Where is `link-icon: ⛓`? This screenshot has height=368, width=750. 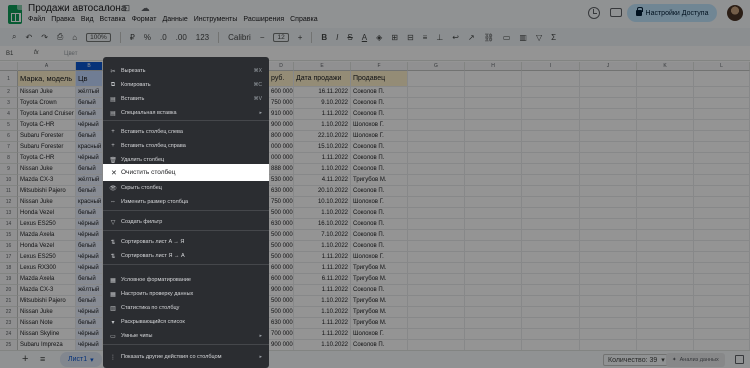
link-icon: ⛓ is located at coordinates (489, 37).